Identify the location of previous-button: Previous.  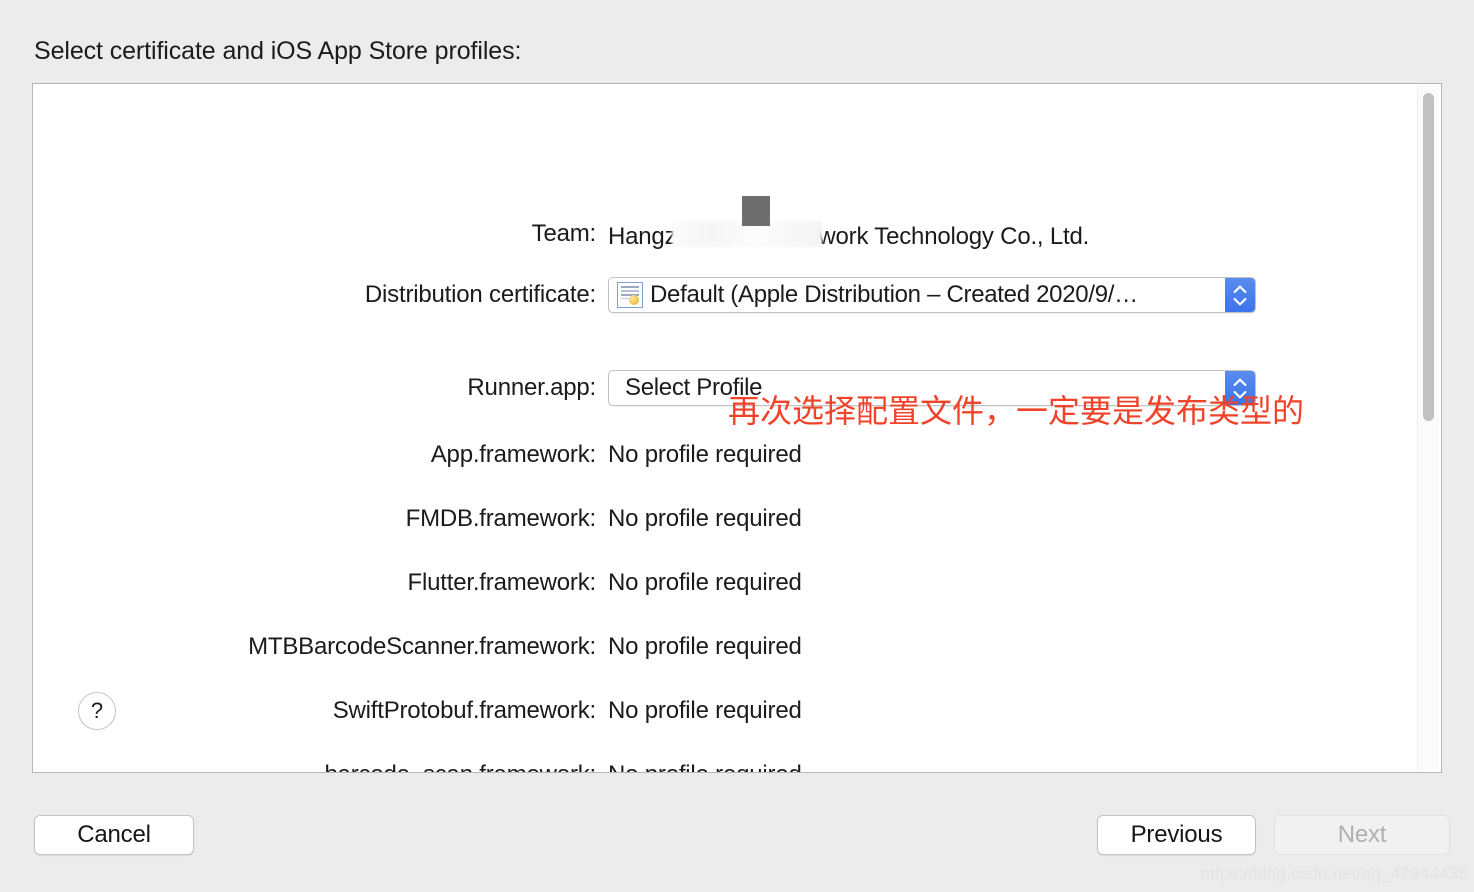
(1176, 835).